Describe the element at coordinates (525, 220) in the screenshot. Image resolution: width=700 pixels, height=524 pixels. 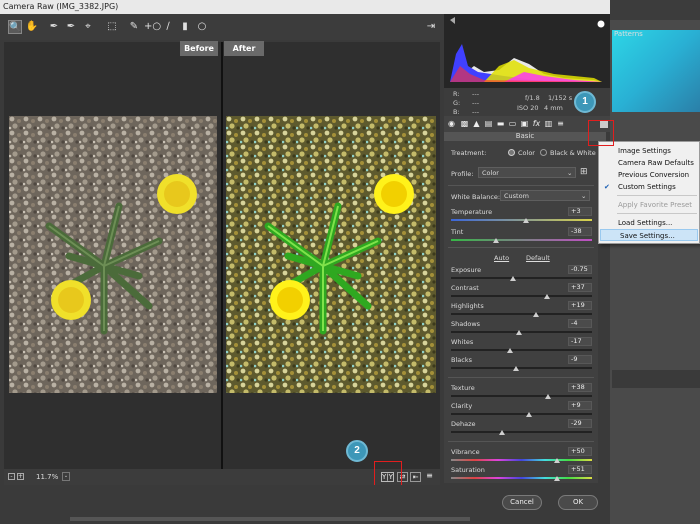
I see `temperature-slider-thumb` at that location.